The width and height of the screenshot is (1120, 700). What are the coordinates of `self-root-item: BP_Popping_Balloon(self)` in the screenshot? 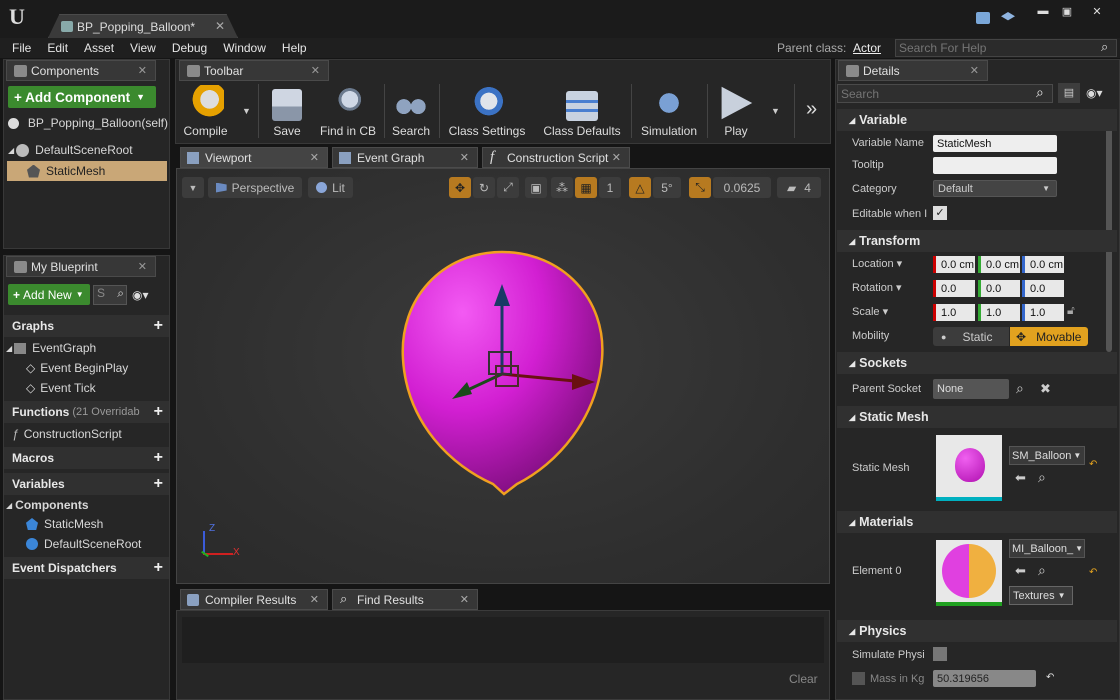 It's located at (88, 123).